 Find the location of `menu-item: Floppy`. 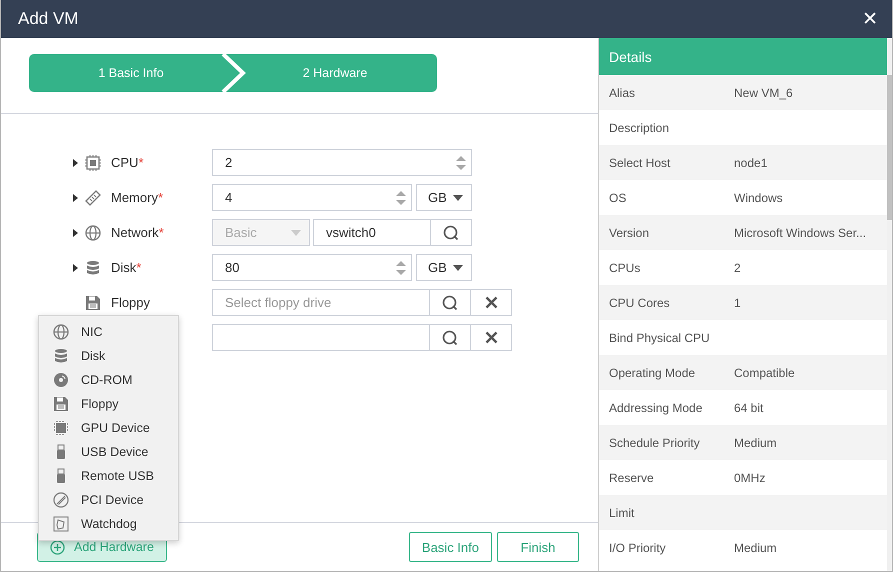

menu-item: Floppy is located at coordinates (108, 404).